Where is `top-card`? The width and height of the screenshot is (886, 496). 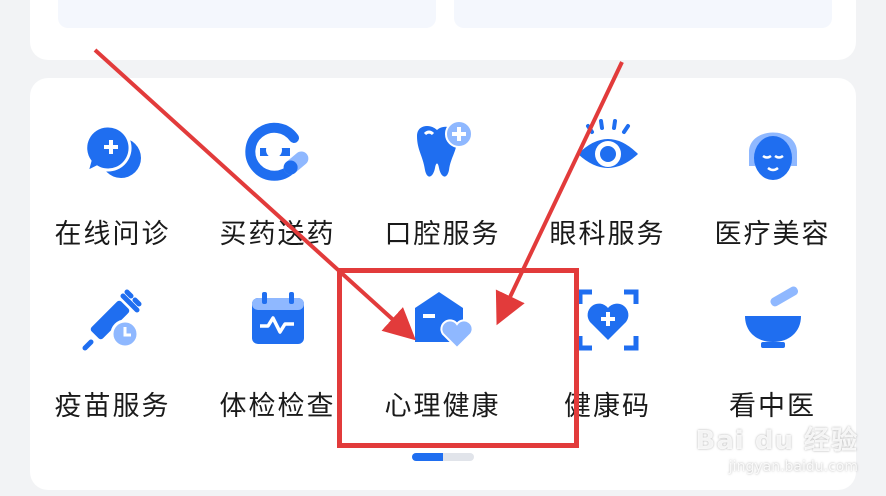
top-card is located at coordinates (443, 30).